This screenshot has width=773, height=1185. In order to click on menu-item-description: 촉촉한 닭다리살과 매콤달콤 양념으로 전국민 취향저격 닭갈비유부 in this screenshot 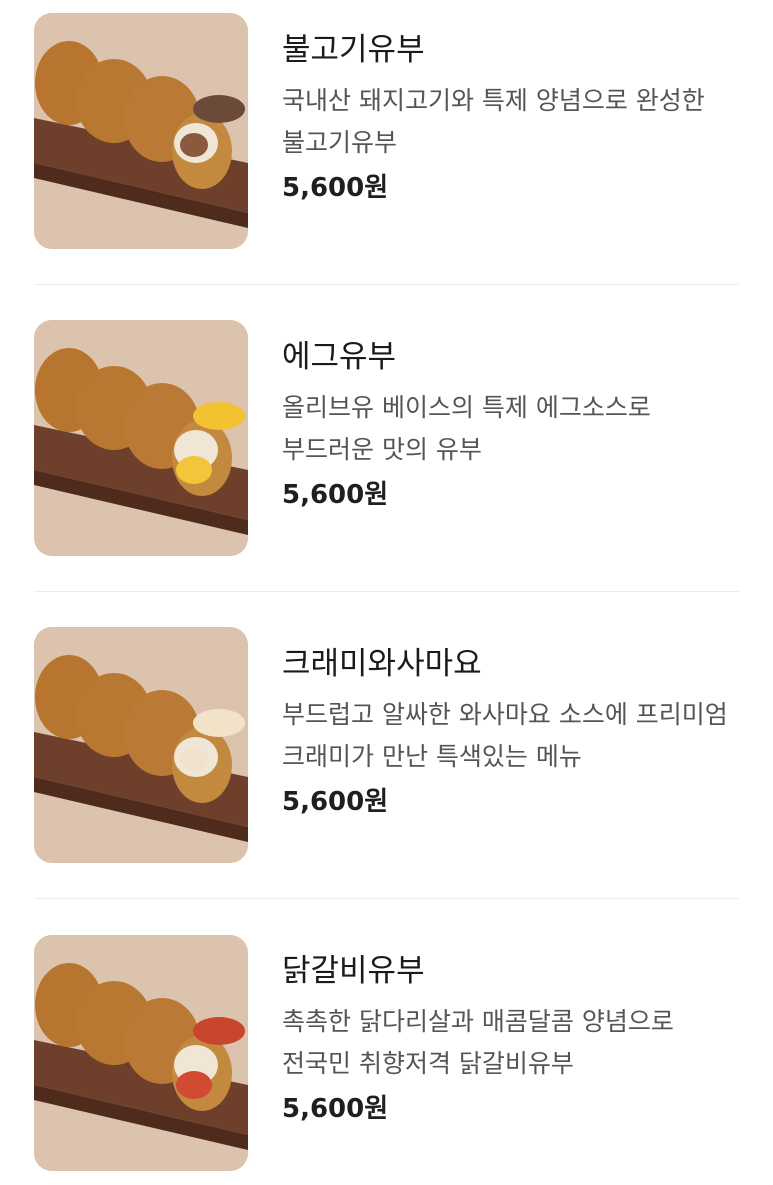, I will do `click(478, 1042)`.